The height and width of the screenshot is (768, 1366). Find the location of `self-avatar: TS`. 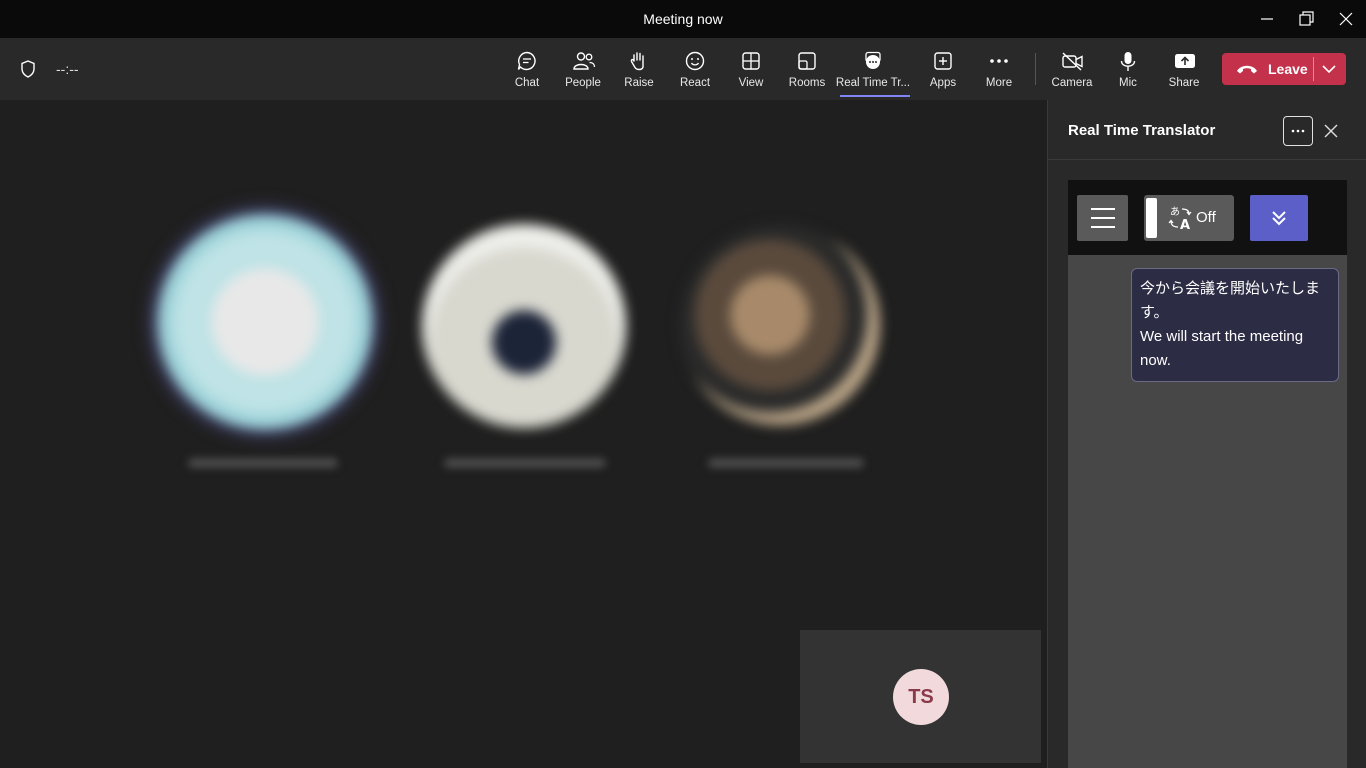

self-avatar: TS is located at coordinates (921, 697).